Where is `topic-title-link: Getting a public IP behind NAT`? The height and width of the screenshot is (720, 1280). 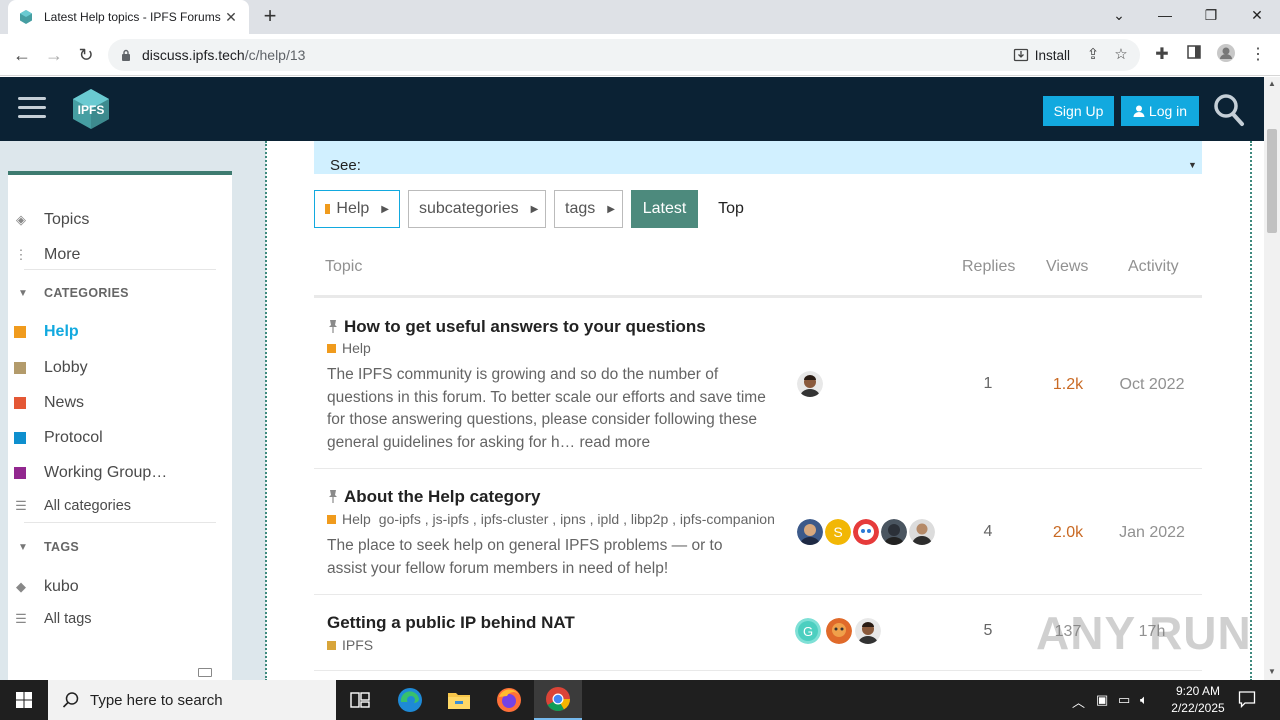
topic-title-link: Getting a public IP behind NAT is located at coordinates (451, 623).